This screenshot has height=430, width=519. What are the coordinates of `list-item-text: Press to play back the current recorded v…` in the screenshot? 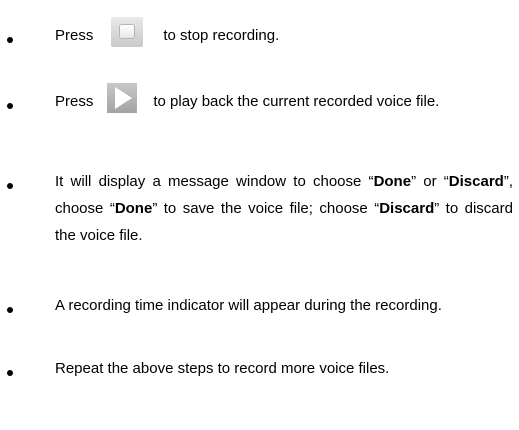 It's located at (284, 99).